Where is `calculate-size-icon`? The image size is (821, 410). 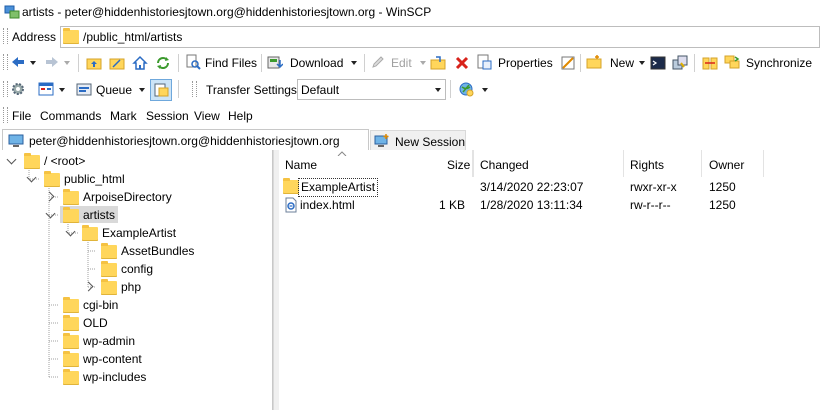
calculate-size-icon is located at coordinates (568, 63).